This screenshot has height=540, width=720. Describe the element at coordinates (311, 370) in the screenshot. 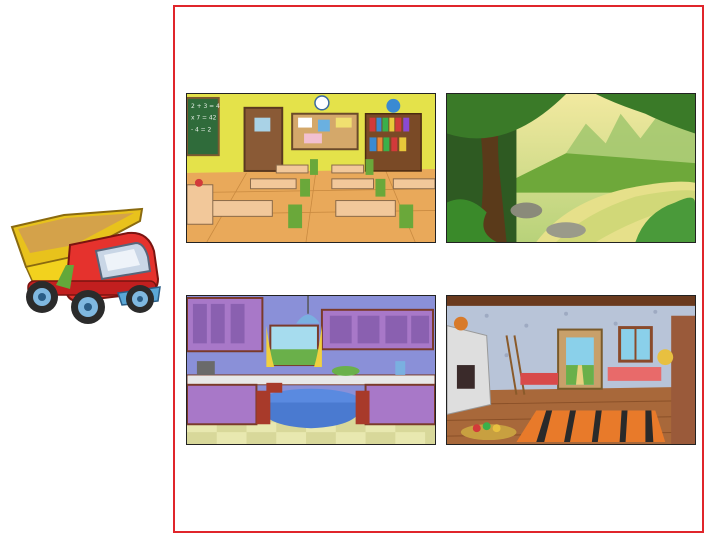

I see `kitchen-scene-image` at that location.